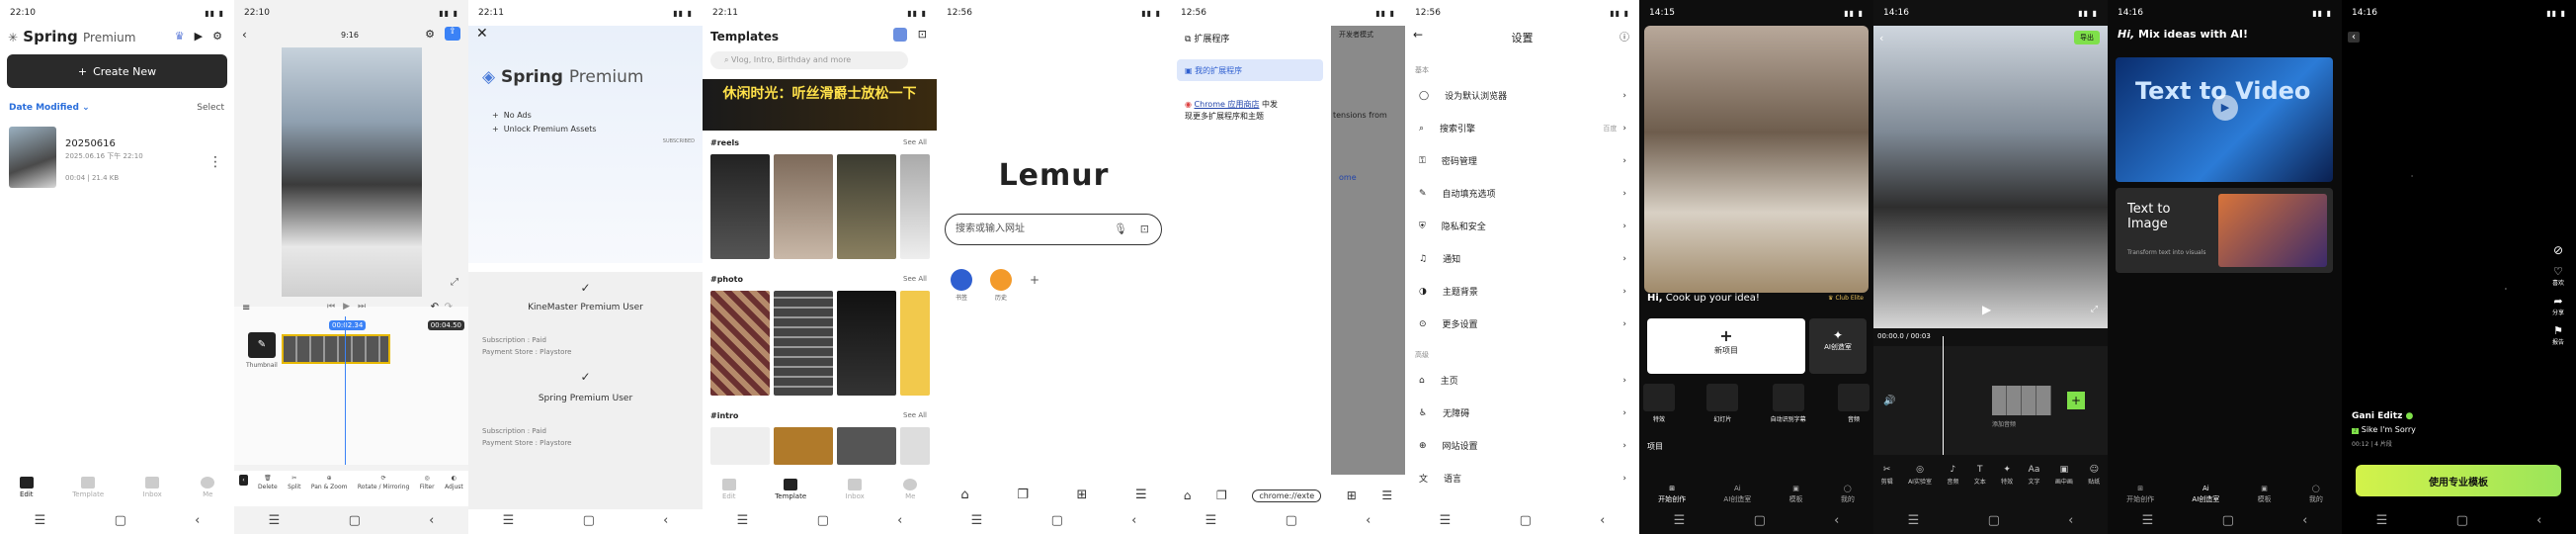 This screenshot has width=2576, height=534. I want to click on tool-effects: 特效, so click(1659, 403).